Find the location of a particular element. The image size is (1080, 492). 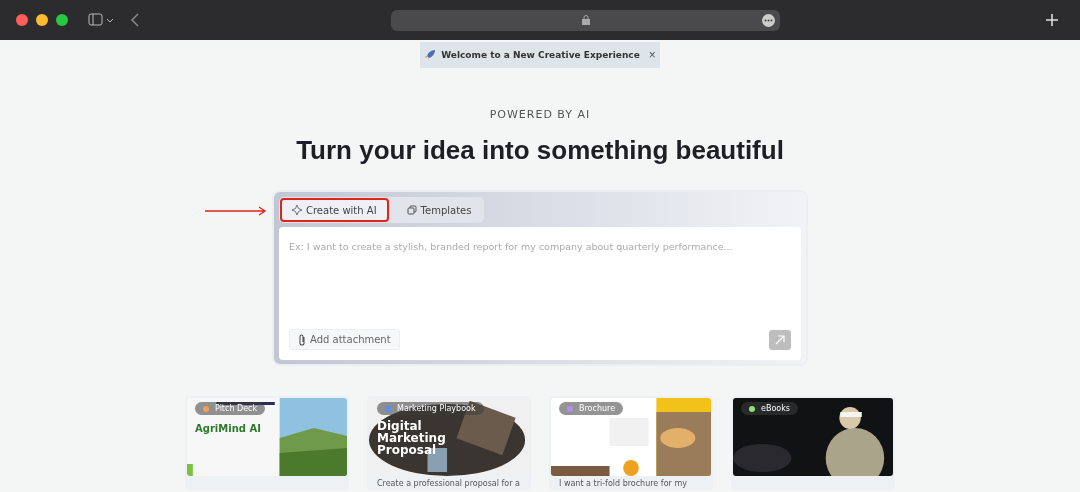

lock-icon is located at coordinates (586, 20).